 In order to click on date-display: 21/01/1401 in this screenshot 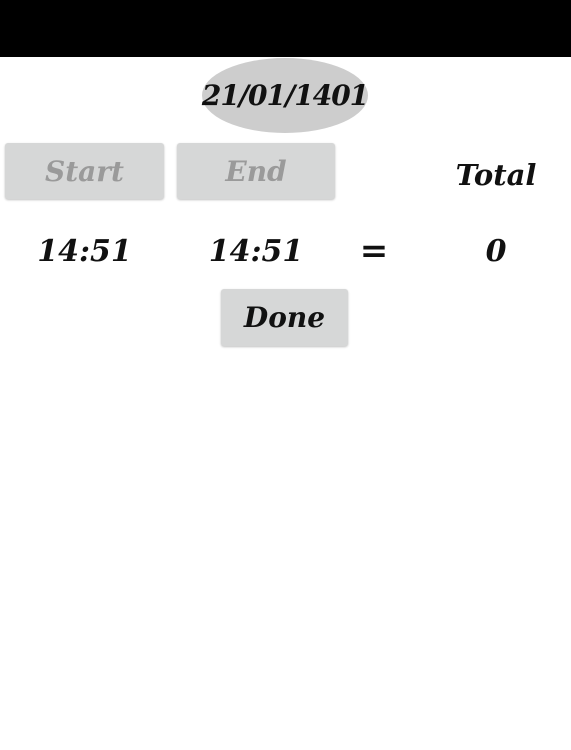, I will do `click(285, 95)`.